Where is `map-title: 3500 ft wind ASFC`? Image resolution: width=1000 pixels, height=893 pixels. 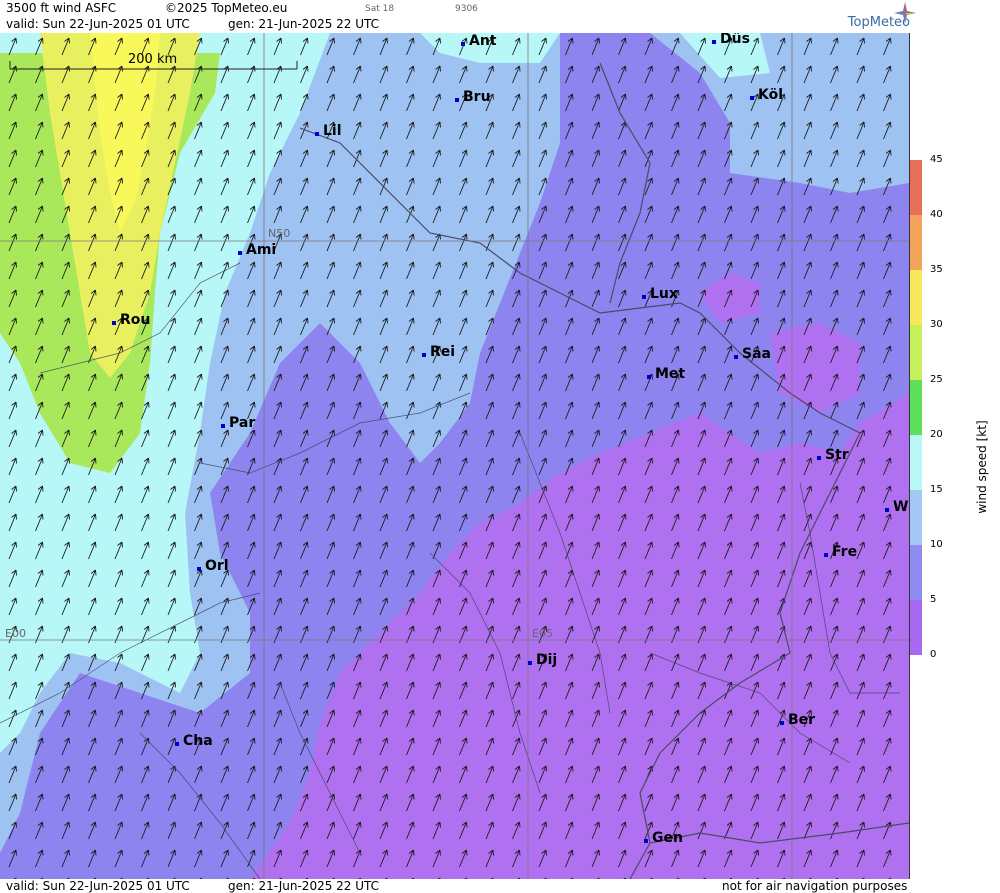
map-title: 3500 ft wind ASFC is located at coordinates (61, 8).